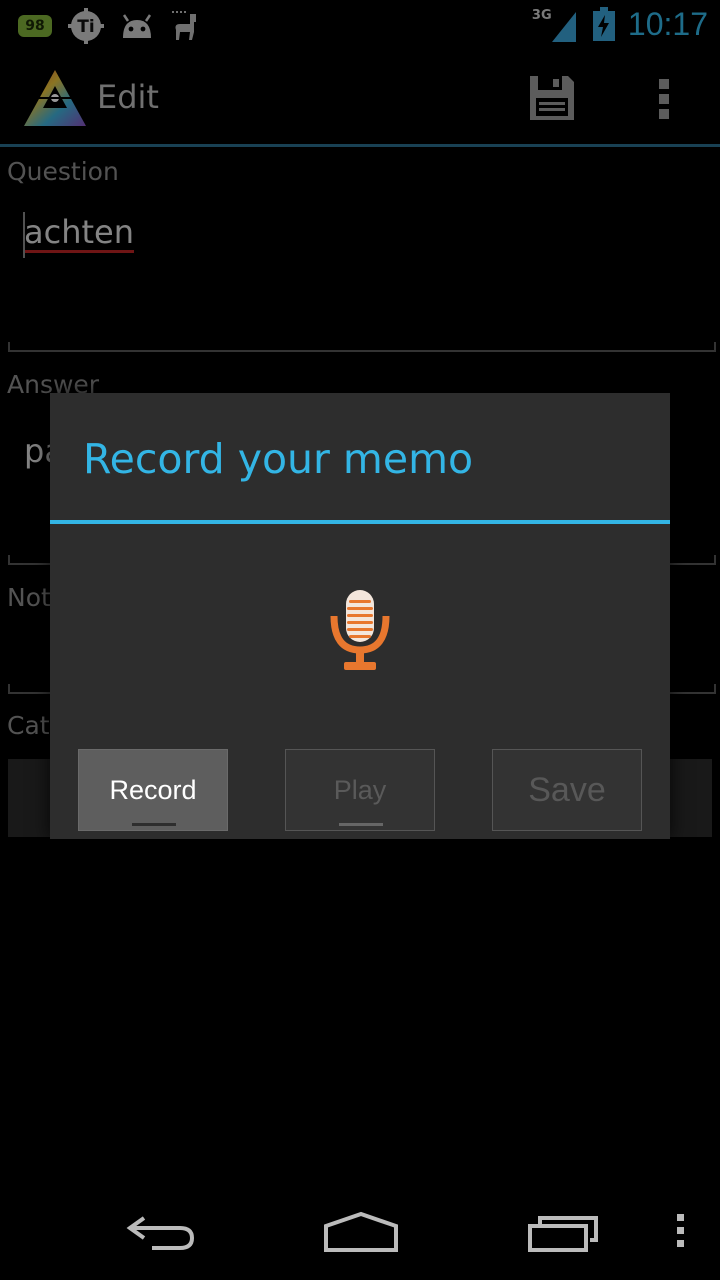 The image size is (720, 1280). What do you see at coordinates (681, 1230) in the screenshot?
I see `menu-icon` at bounding box center [681, 1230].